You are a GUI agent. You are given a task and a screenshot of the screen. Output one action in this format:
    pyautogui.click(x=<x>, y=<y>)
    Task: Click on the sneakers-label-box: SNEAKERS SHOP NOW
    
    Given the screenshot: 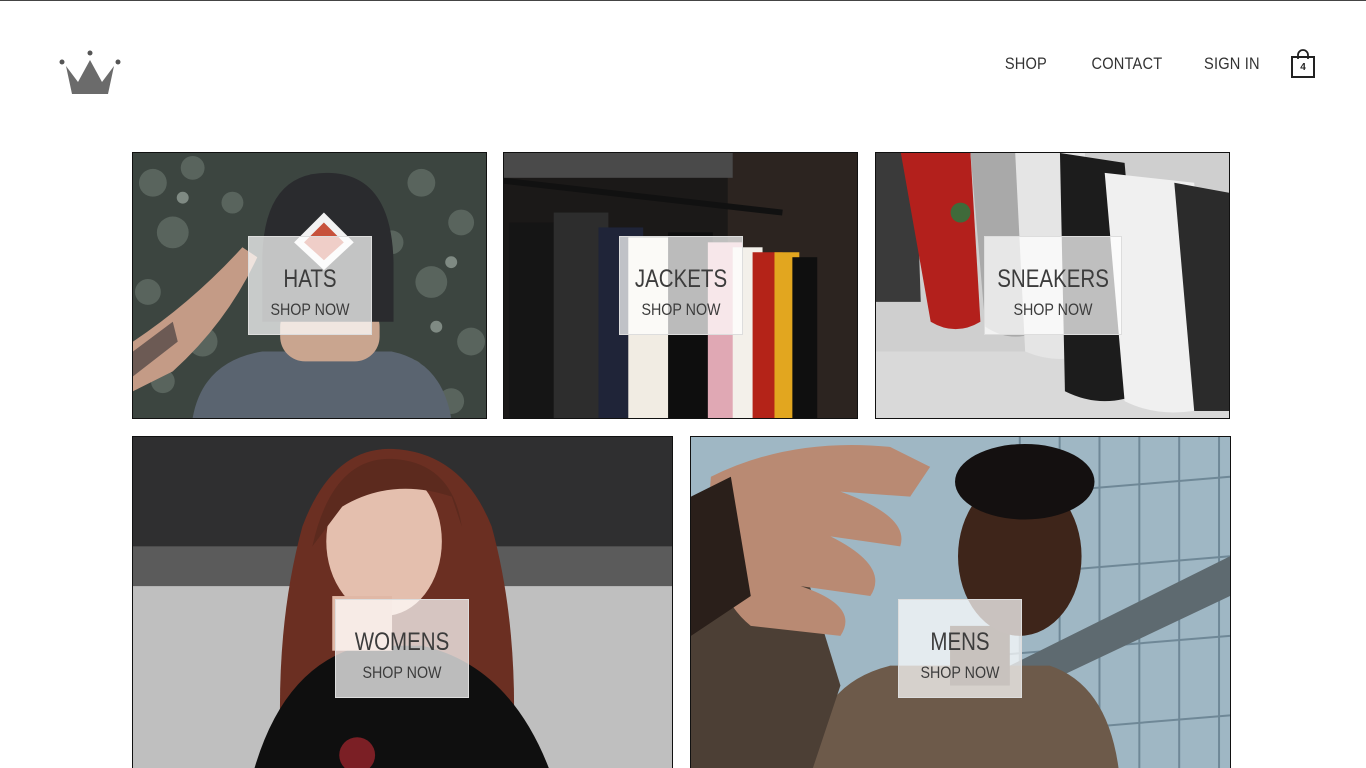 What is the action you would take?
    pyautogui.click(x=1053, y=285)
    